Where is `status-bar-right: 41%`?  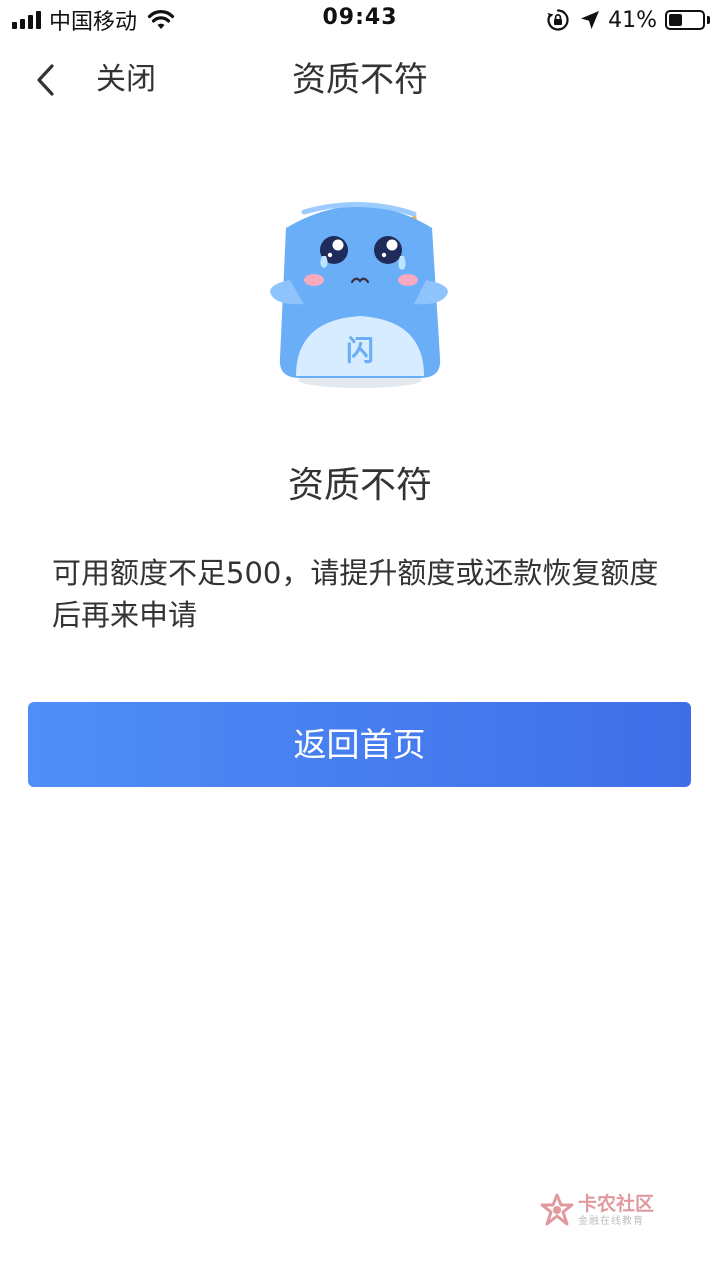
status-bar-right: 41% is located at coordinates (628, 20).